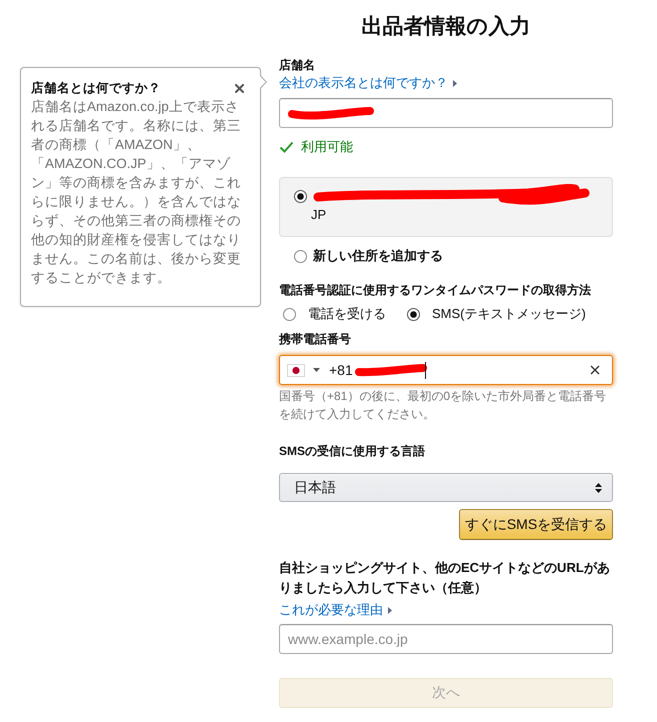 The height and width of the screenshot is (722, 657). What do you see at coordinates (296, 370) in the screenshot?
I see `flag-icon` at bounding box center [296, 370].